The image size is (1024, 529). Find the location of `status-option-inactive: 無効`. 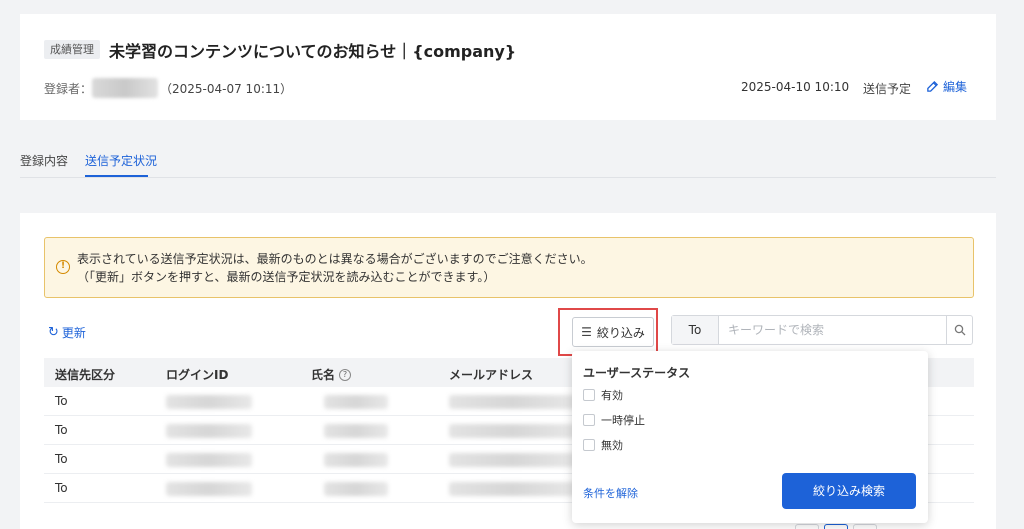

status-option-inactive: 無効 is located at coordinates (603, 445).